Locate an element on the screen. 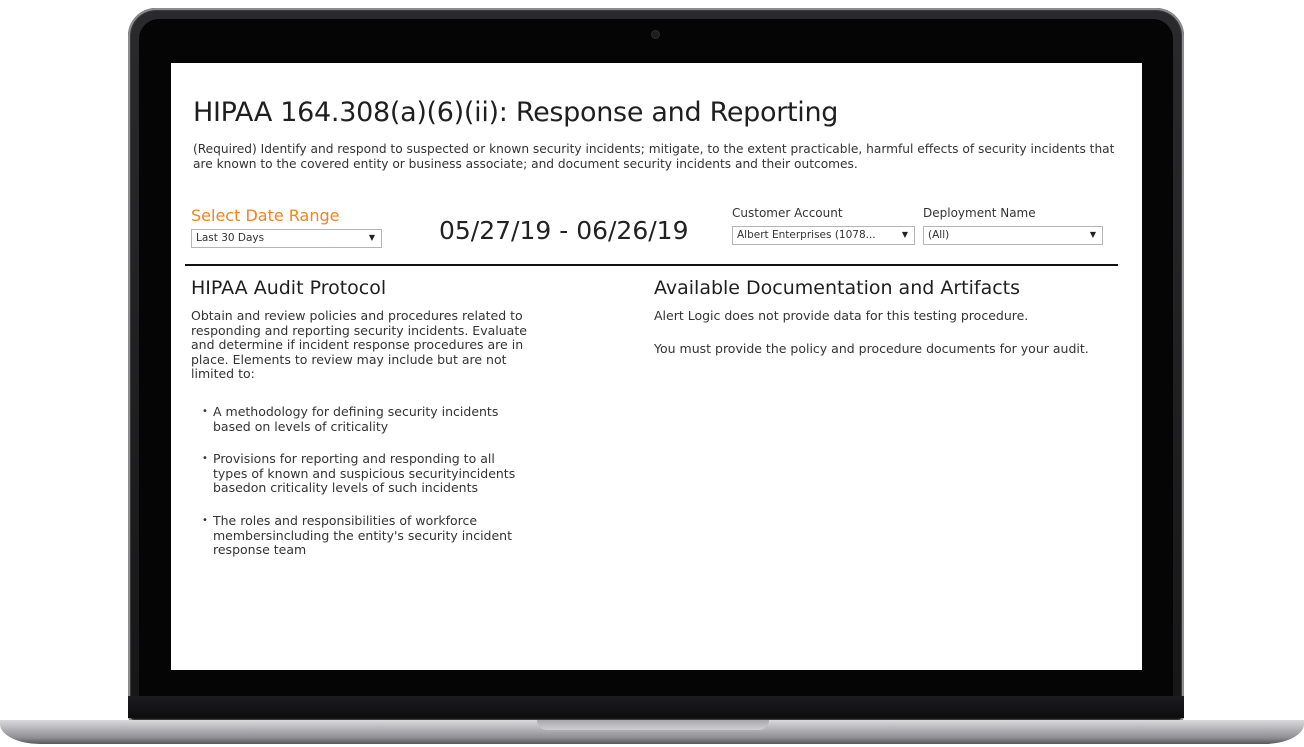 Image resolution: width=1304 pixels, height=747 pixels. camera-icon is located at coordinates (655, 34).